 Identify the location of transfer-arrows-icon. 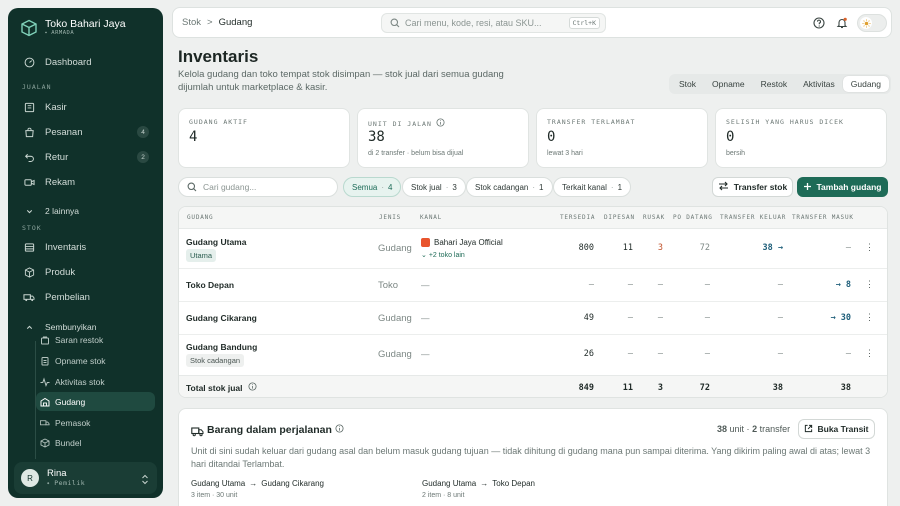
(723, 187).